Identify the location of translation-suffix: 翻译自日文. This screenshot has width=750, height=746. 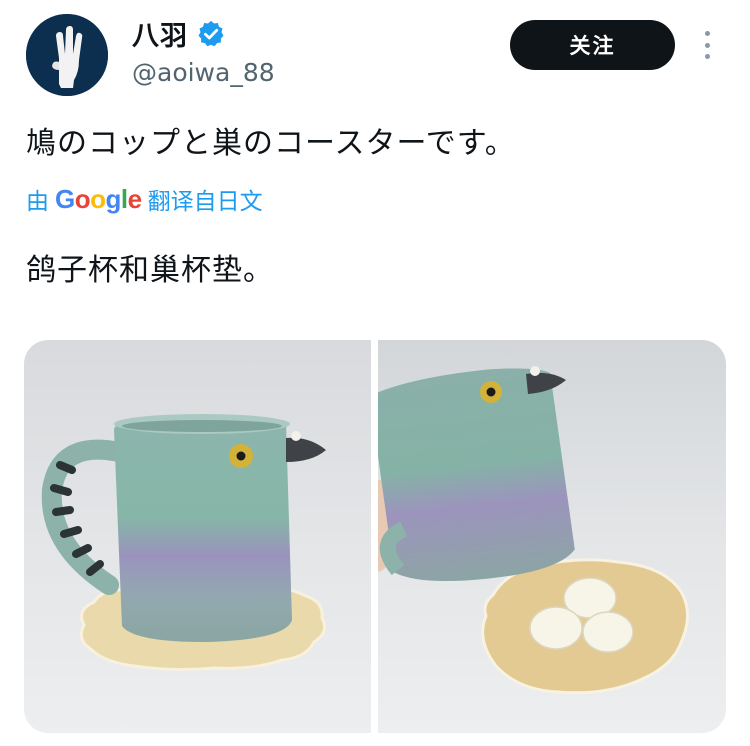
(205, 202).